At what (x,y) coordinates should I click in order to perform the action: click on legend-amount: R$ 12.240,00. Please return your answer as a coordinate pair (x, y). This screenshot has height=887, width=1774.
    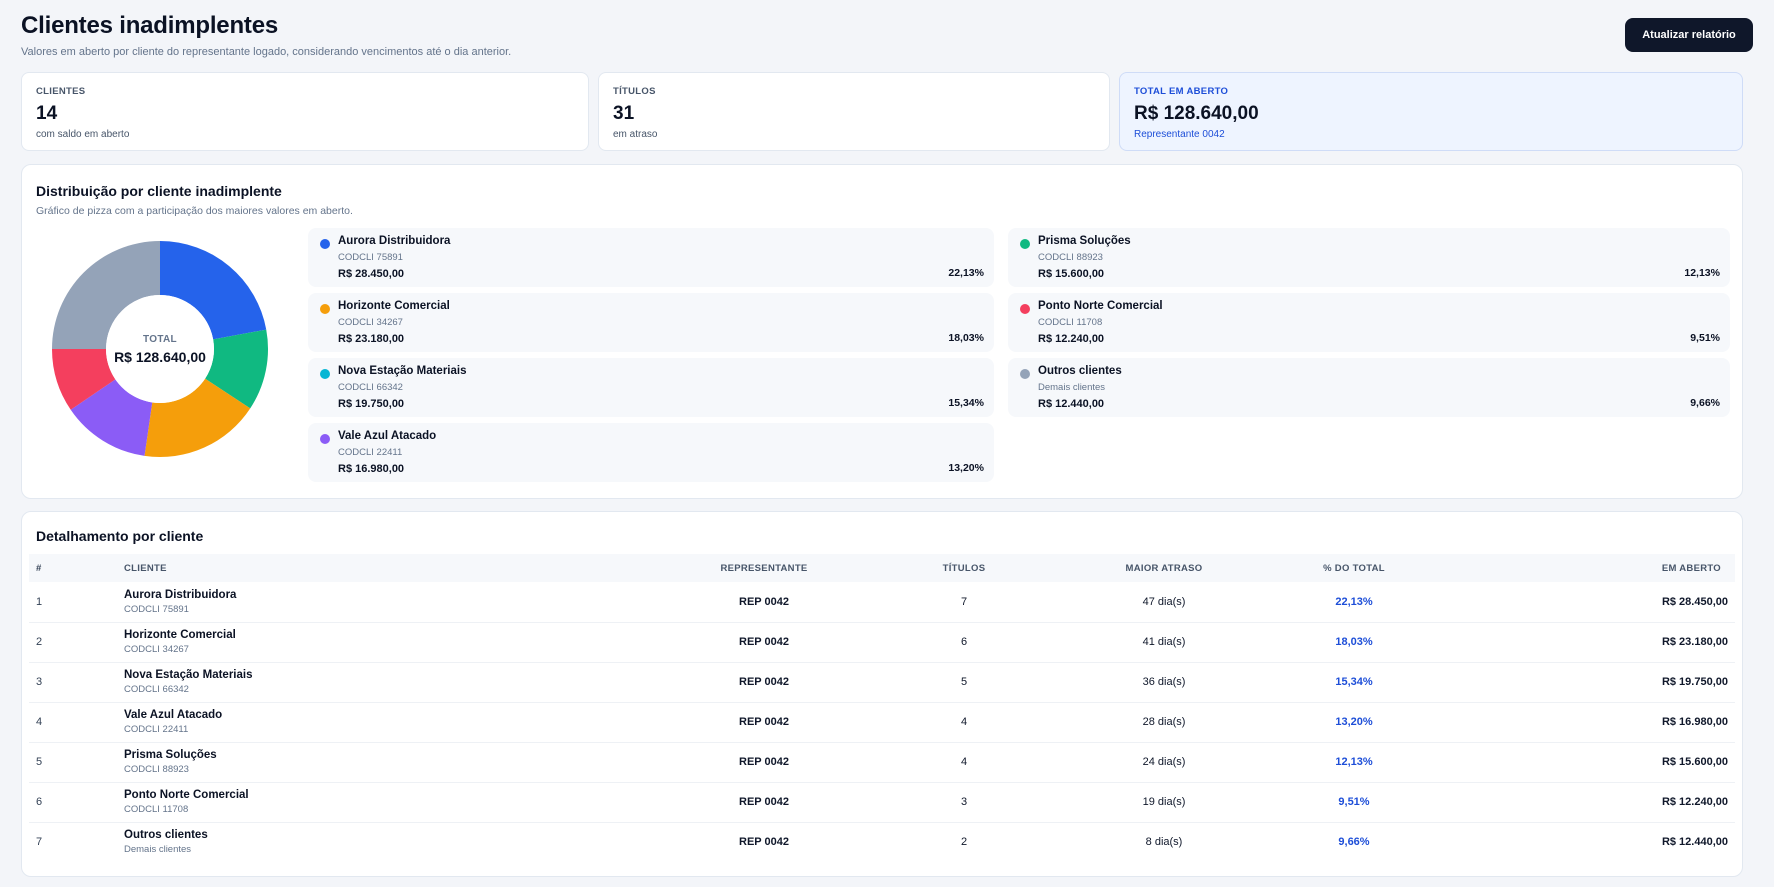
    Looking at the image, I should click on (1071, 339).